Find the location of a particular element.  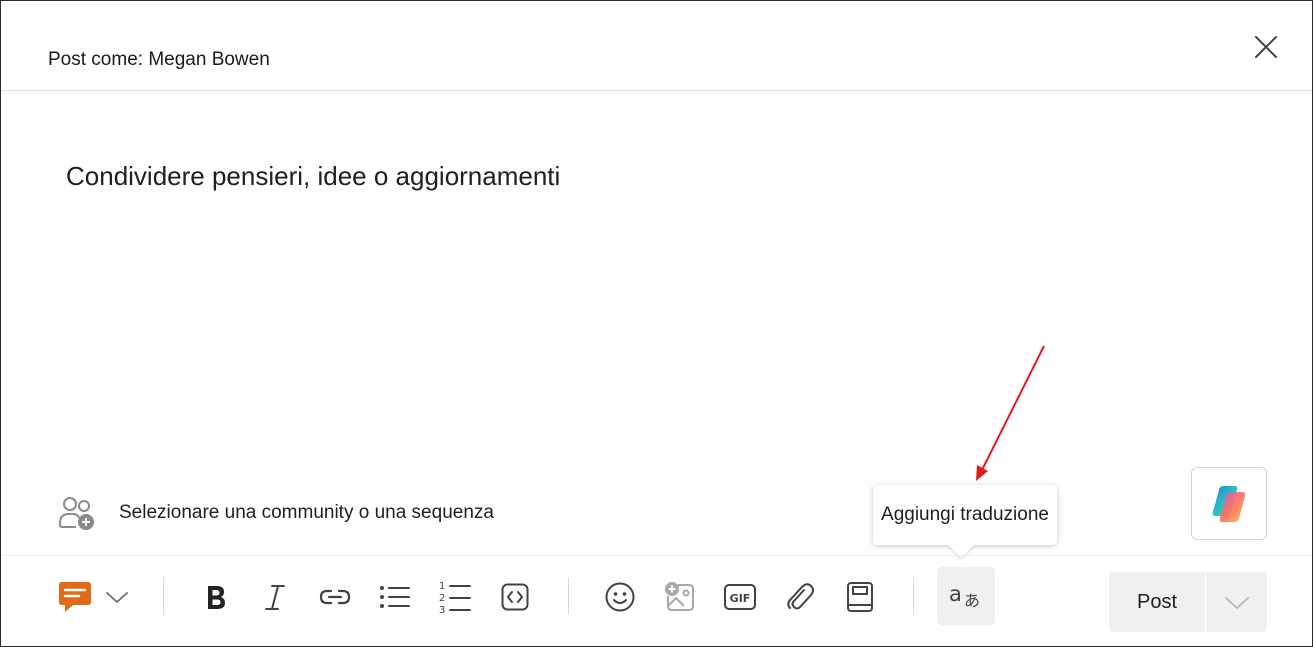

community-add-icon is located at coordinates (76, 513).